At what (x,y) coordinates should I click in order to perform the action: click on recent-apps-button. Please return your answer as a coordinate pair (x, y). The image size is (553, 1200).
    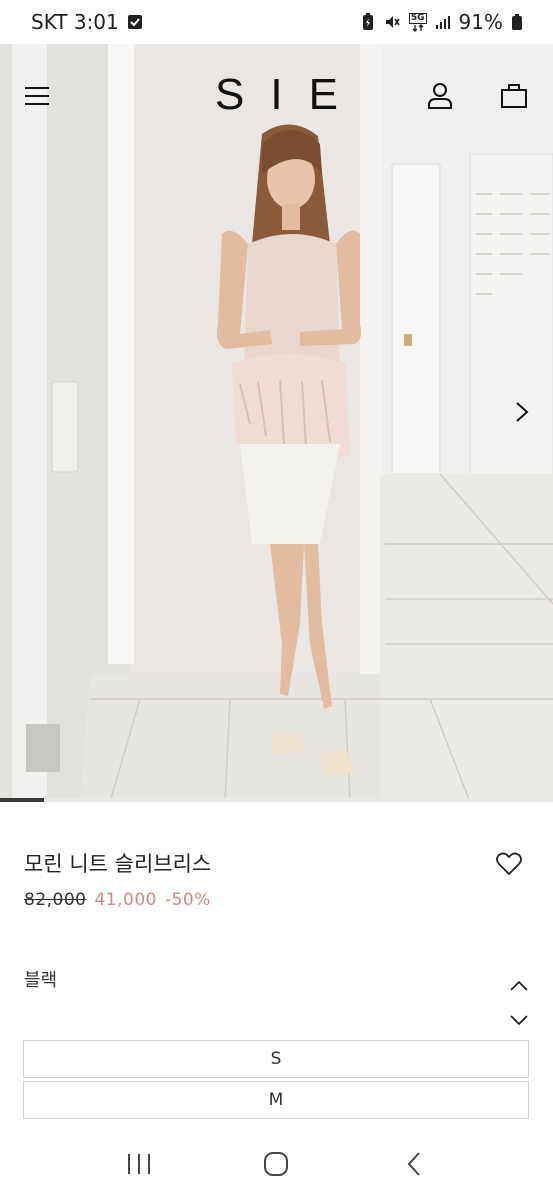
    Looking at the image, I should click on (139, 1164).